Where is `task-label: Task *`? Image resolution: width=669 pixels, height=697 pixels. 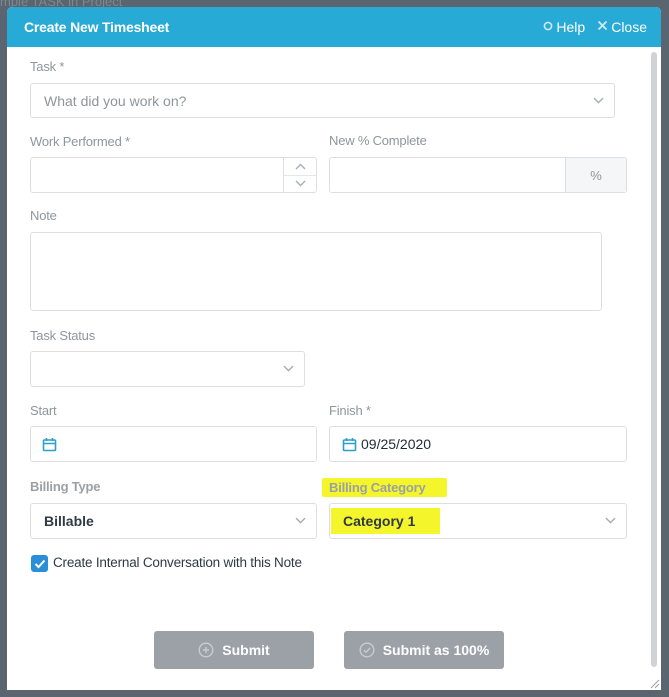
task-label: Task * is located at coordinates (47, 66).